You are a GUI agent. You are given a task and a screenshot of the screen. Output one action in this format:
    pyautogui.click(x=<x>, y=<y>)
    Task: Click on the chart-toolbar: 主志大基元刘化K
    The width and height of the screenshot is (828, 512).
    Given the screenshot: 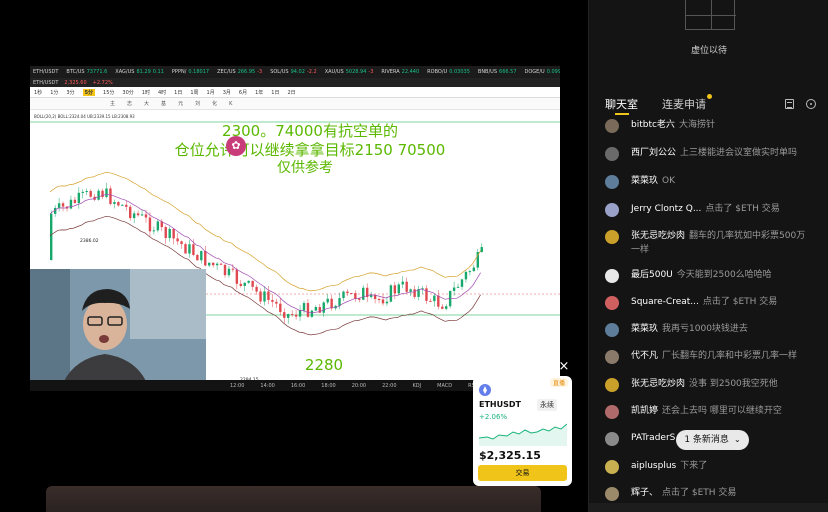 What is the action you would take?
    pyautogui.click(x=295, y=104)
    